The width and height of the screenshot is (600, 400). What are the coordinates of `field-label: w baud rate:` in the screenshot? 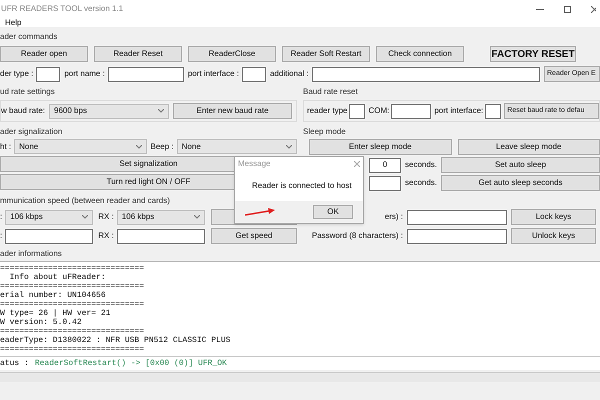 It's located at (23, 111).